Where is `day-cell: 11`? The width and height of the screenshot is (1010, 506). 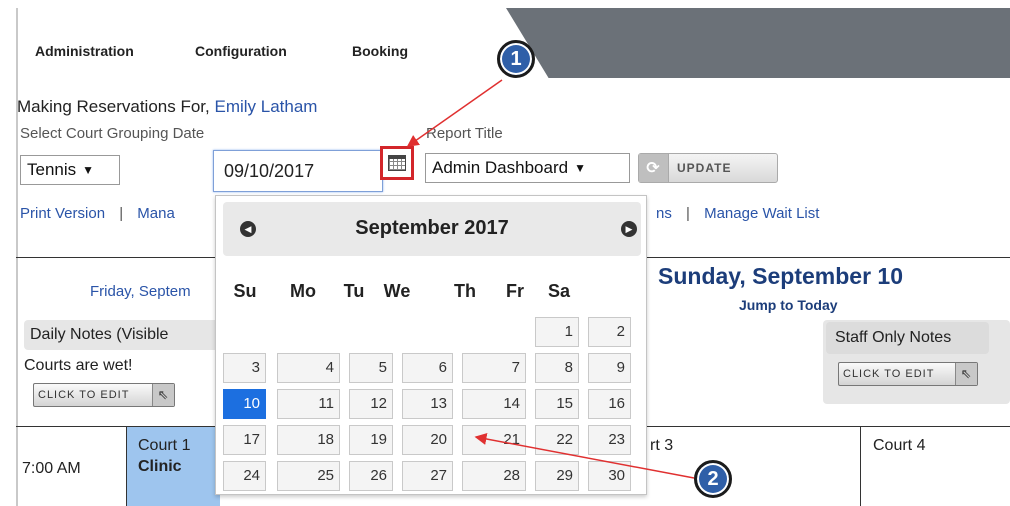
day-cell: 11 is located at coordinates (308, 404).